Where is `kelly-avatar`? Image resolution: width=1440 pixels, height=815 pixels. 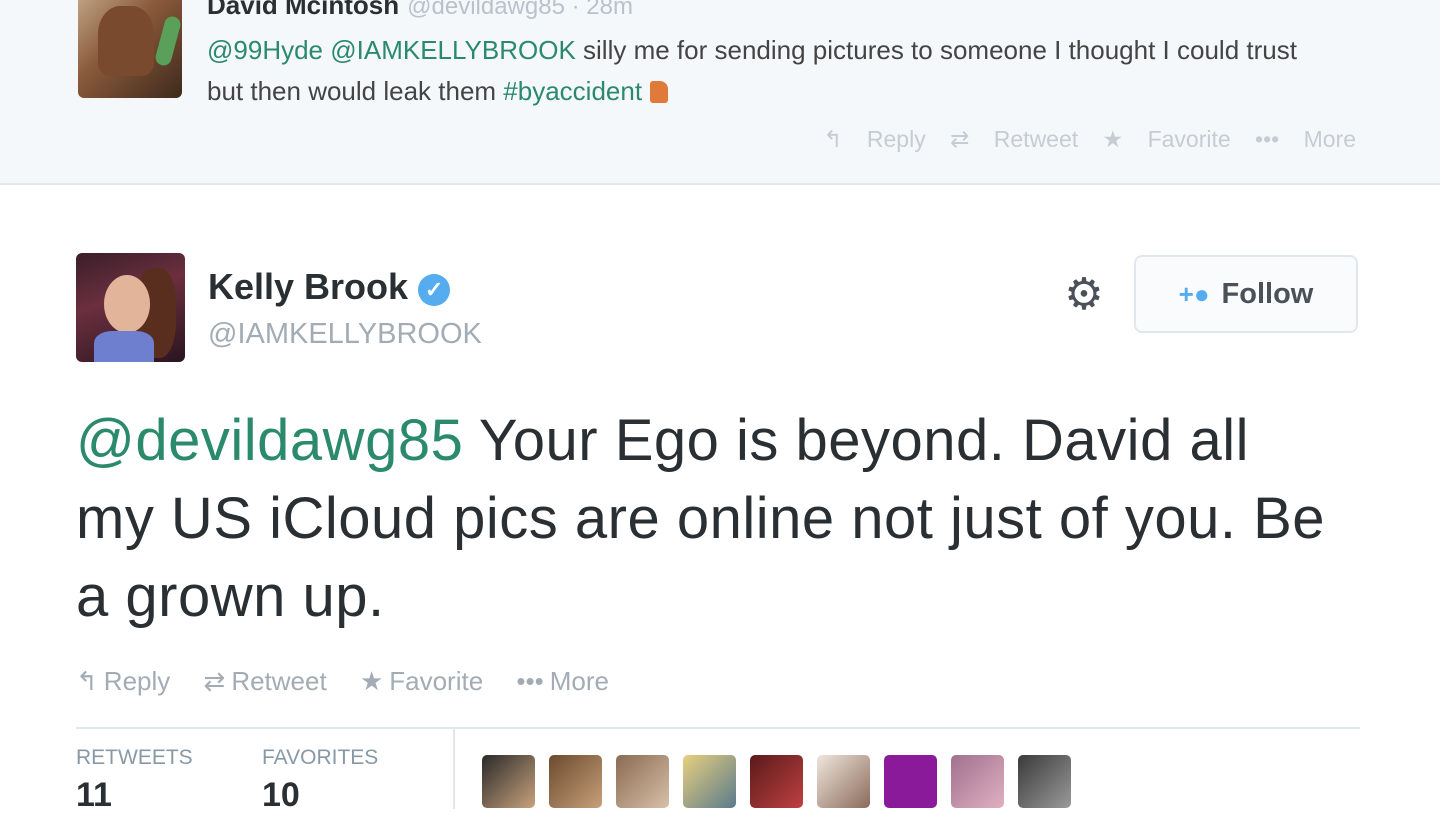
kelly-avatar is located at coordinates (130, 307).